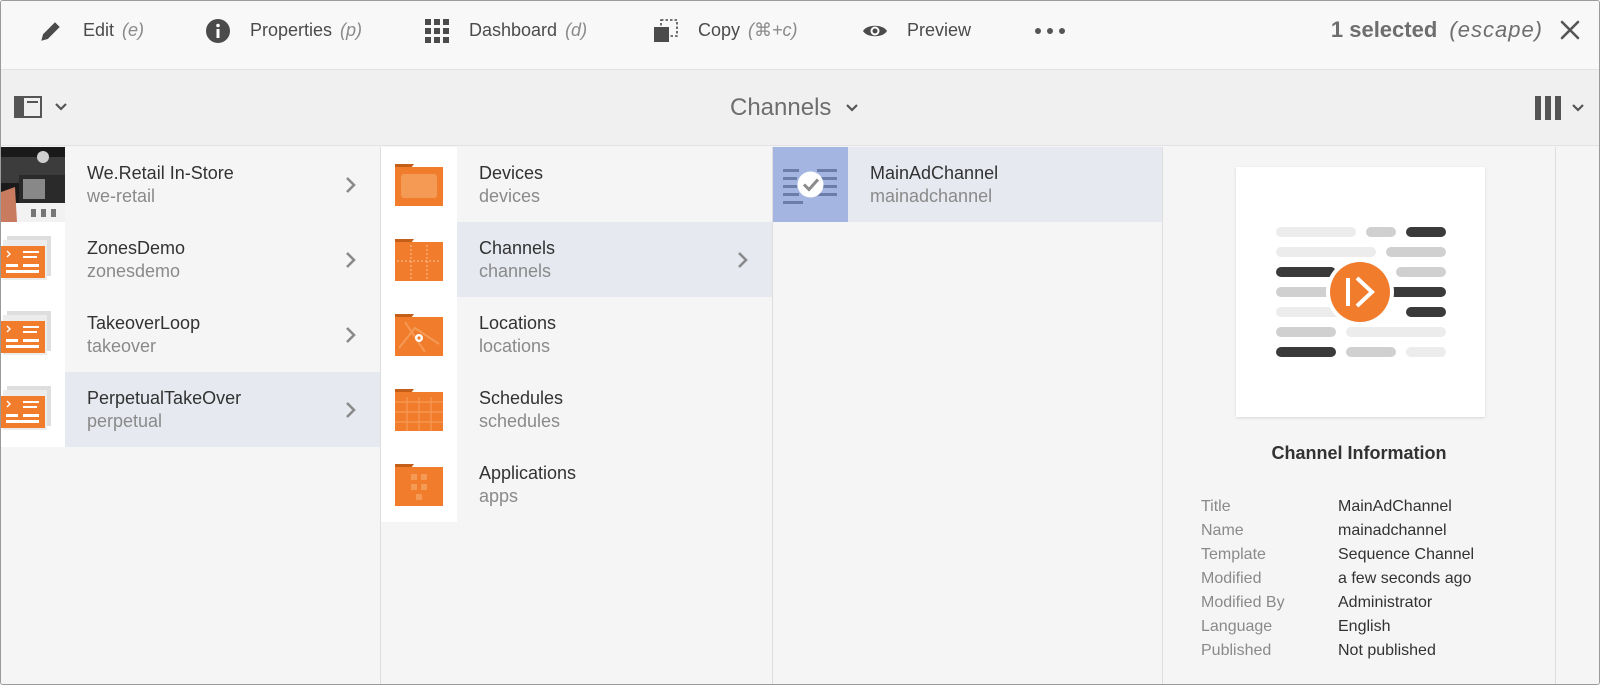 Image resolution: width=1600 pixels, height=685 pixels. What do you see at coordinates (1405, 578) in the screenshot?
I see `meta-value: a few seconds ago` at bounding box center [1405, 578].